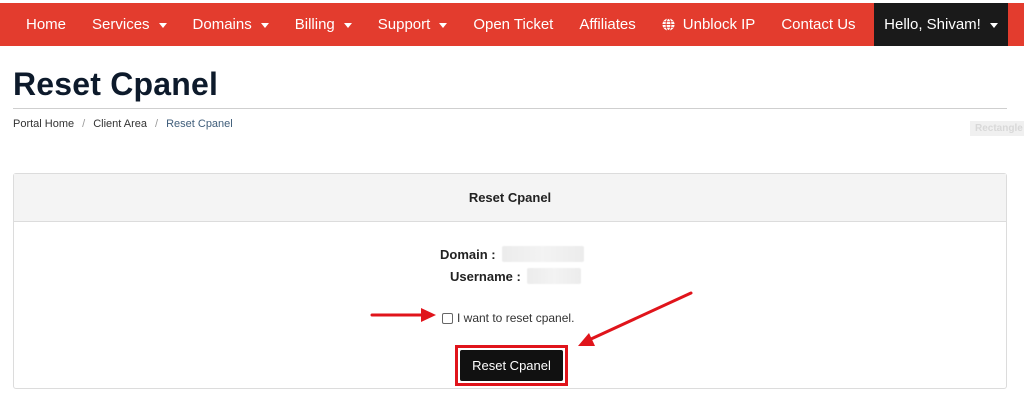  What do you see at coordinates (635, 318) in the screenshot?
I see `arrow-to-button` at bounding box center [635, 318].